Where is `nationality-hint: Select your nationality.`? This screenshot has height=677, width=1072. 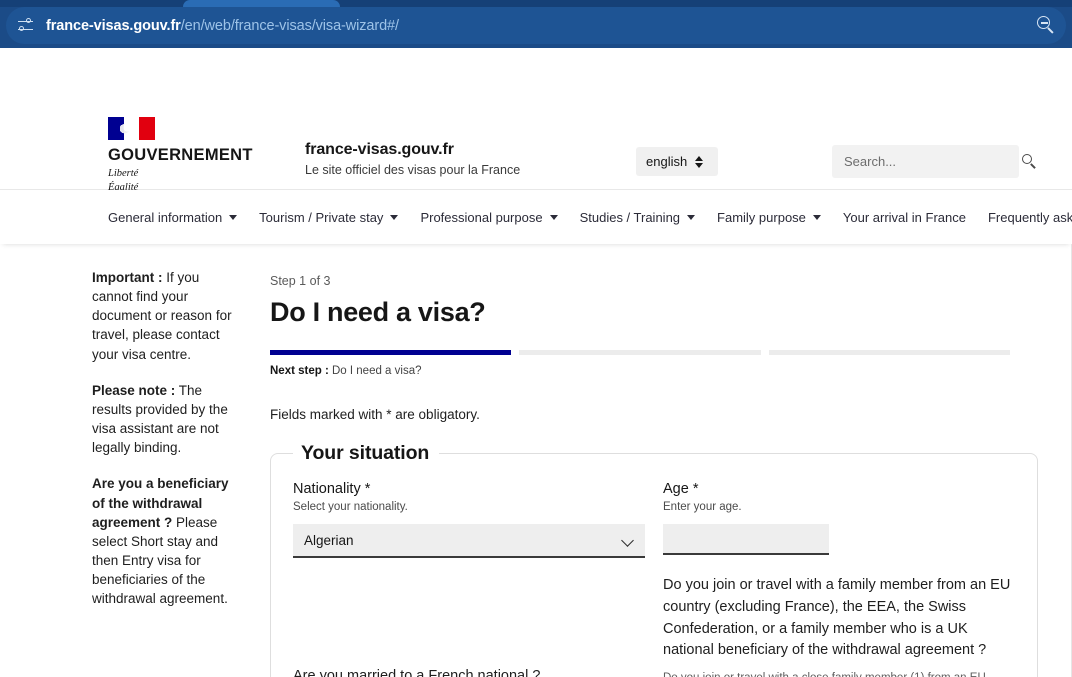
nationality-hint: Select your nationality. is located at coordinates (350, 507).